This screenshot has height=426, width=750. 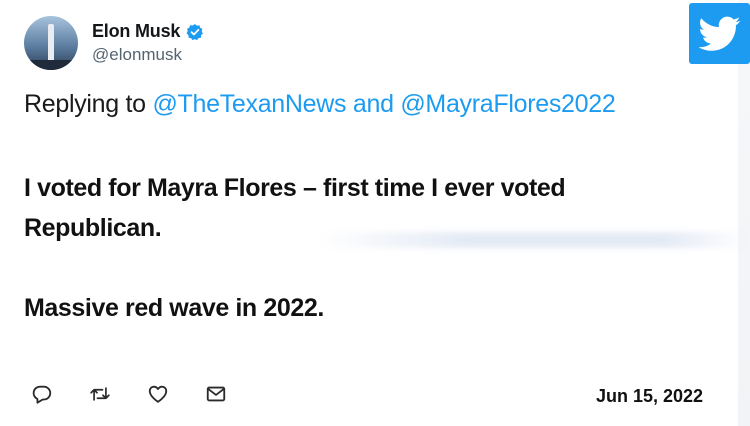 I want to click on mention-mayraflores2022: @MayraFlores2022, so click(x=507, y=104).